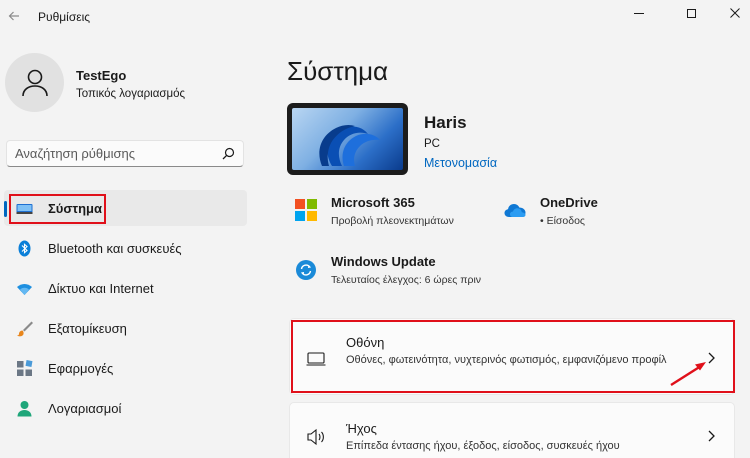  What do you see at coordinates (445, 122) in the screenshot?
I see `device-name: Haris` at bounding box center [445, 122].